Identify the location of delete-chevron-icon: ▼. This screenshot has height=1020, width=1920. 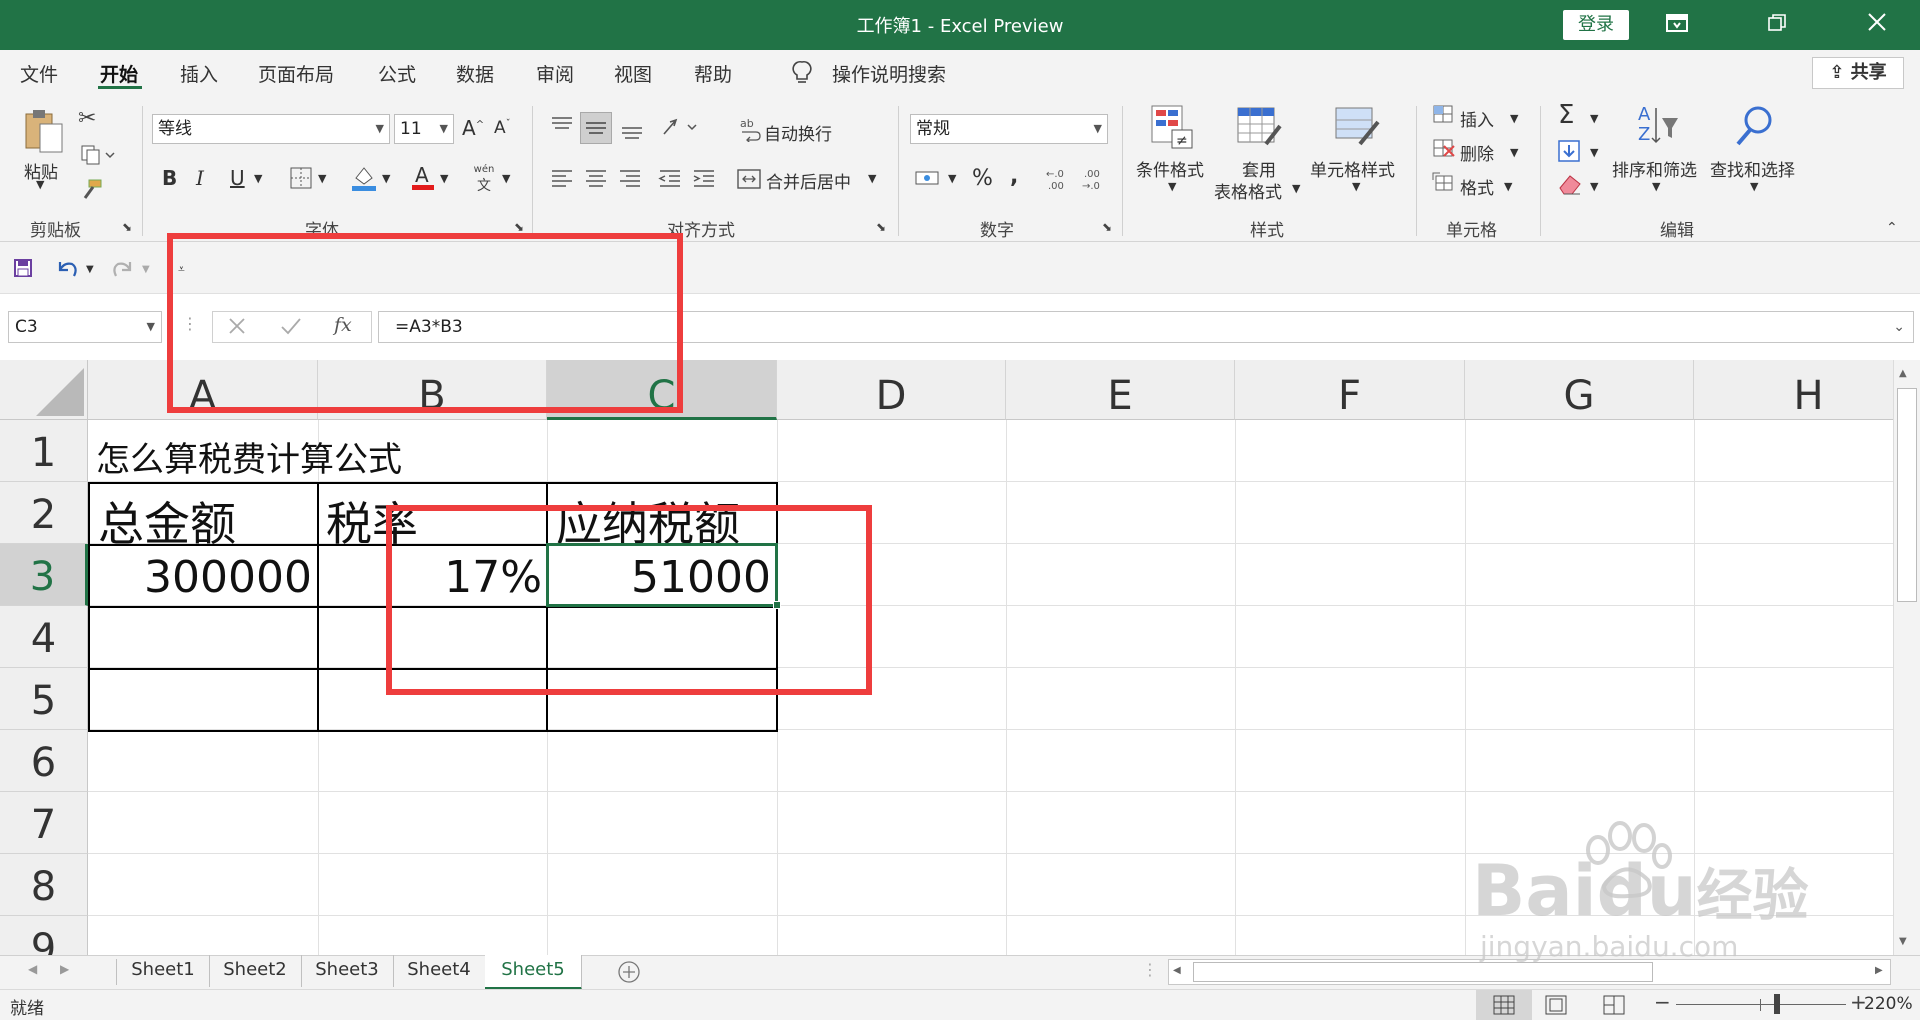
(1514, 152).